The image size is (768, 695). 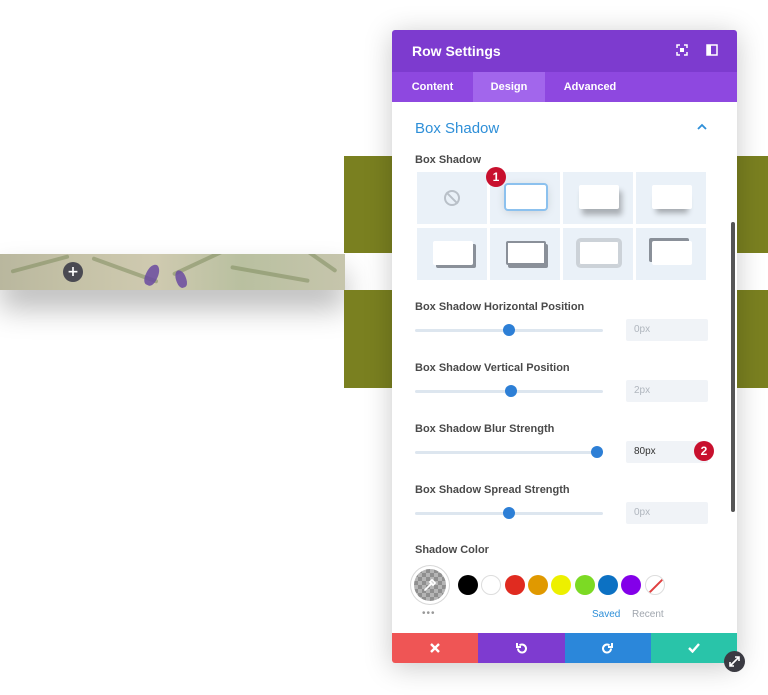 I want to click on cancel-button, so click(x=435, y=648).